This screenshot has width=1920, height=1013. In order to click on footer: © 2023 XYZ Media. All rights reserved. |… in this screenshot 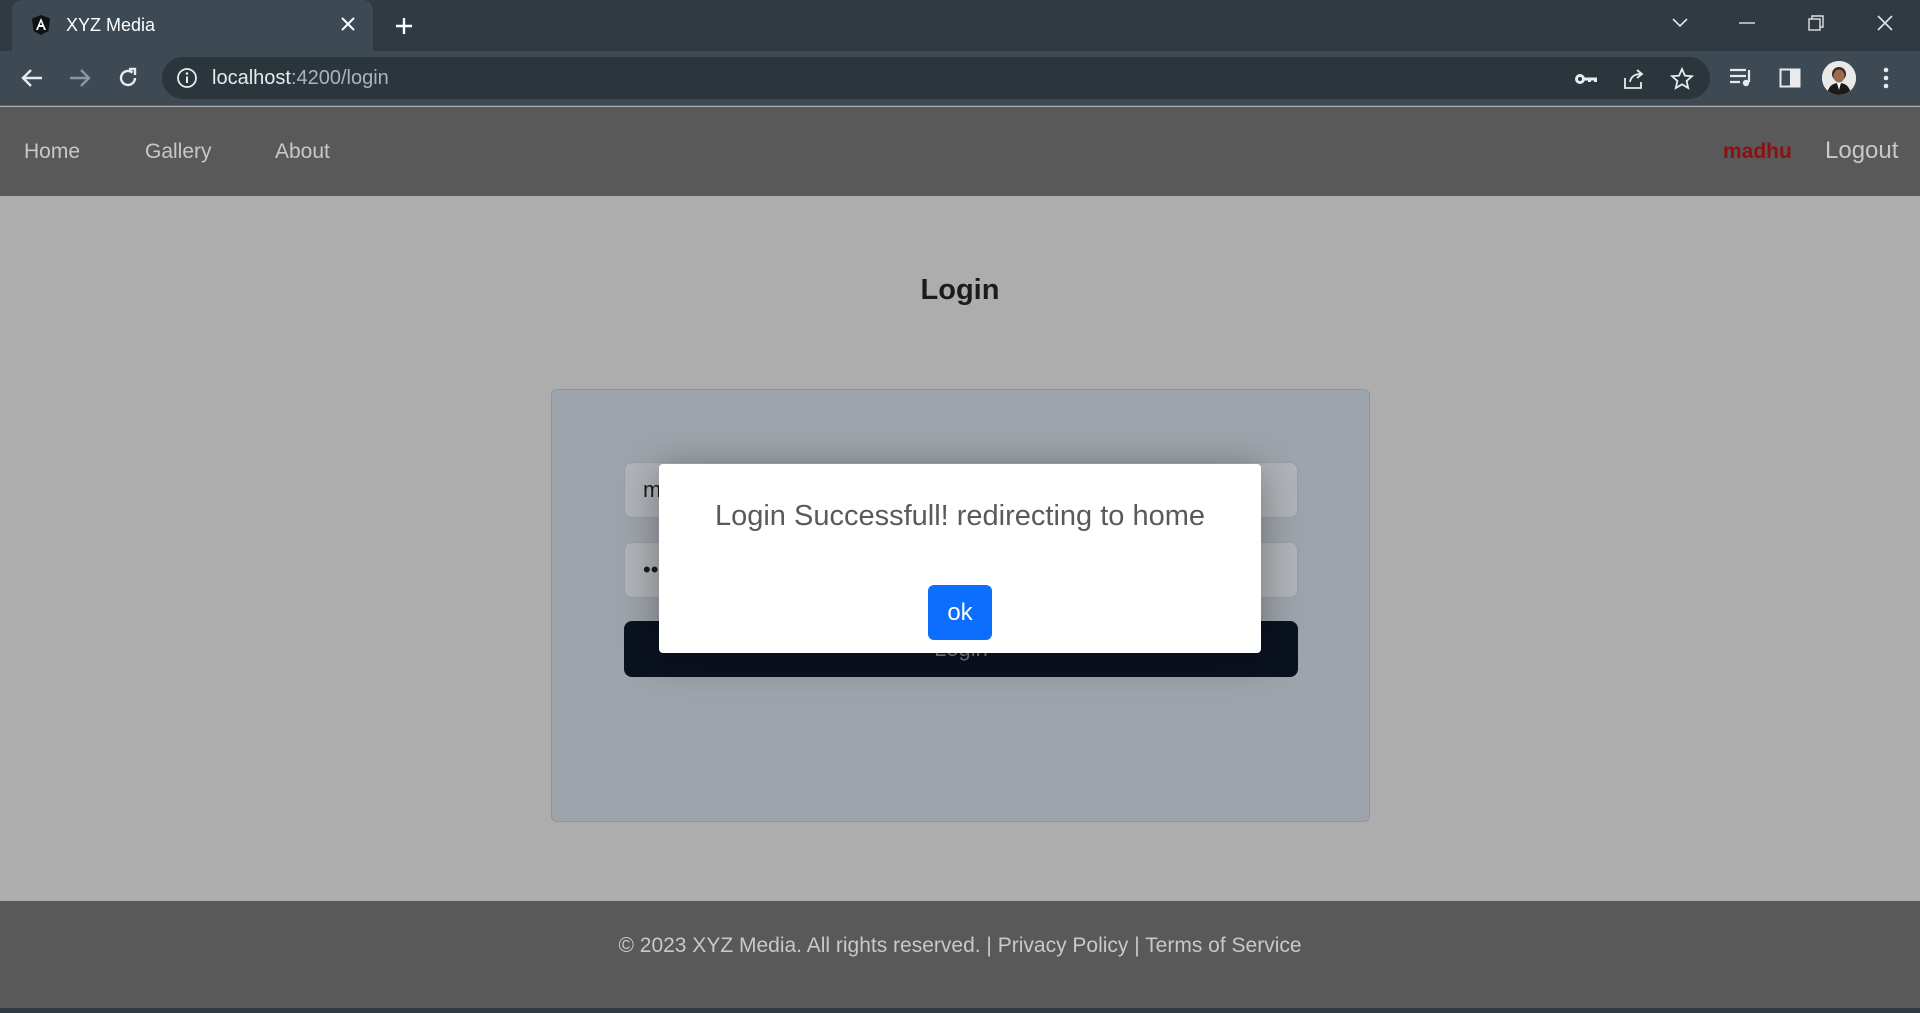, I will do `click(960, 954)`.